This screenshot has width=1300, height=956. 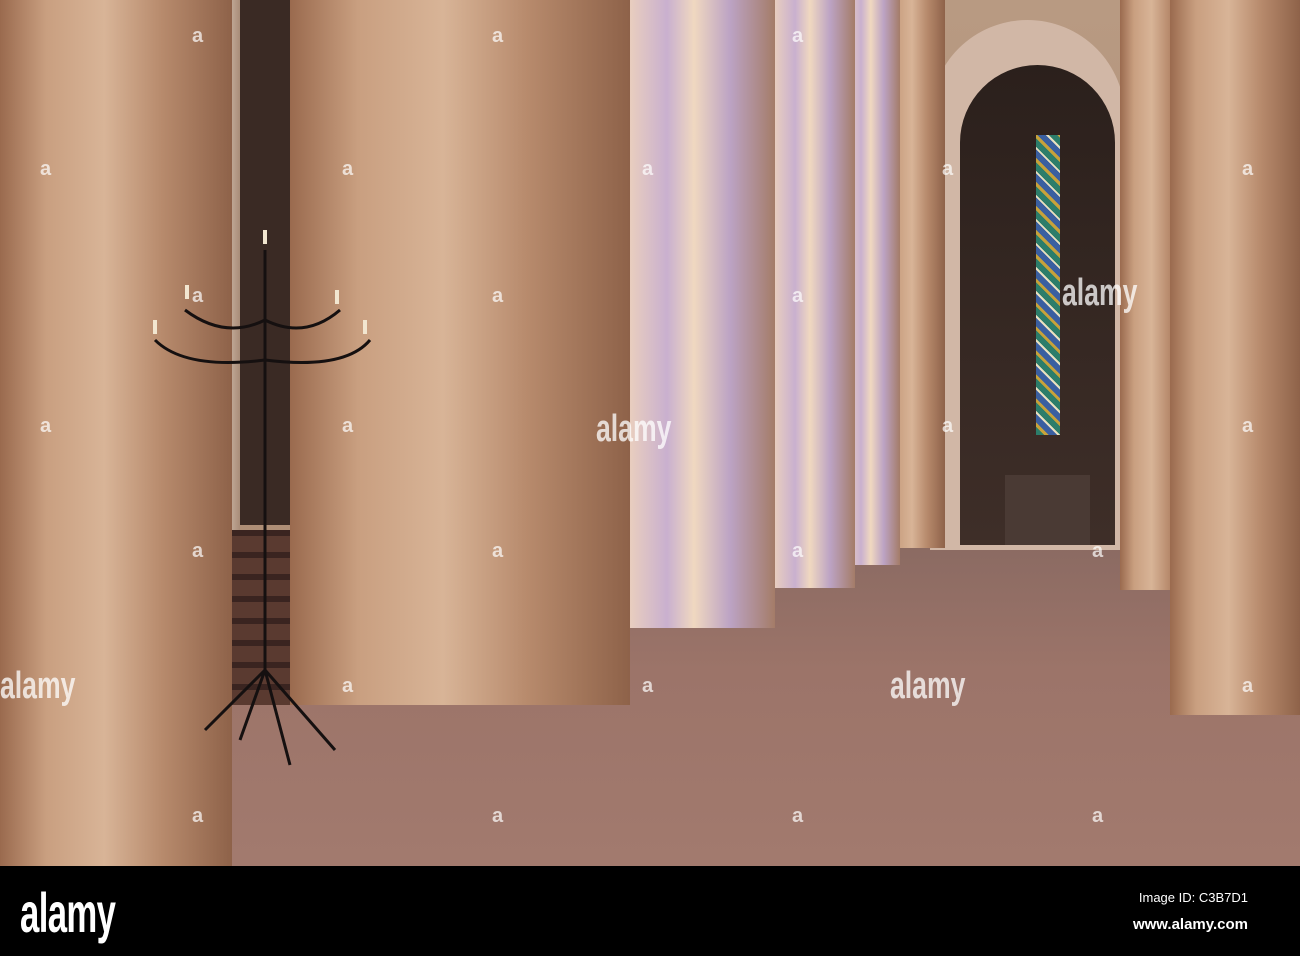 I want to click on footer-bar: alamy Image ID: C3B7D1 www.alamy.com, so click(x=650, y=911).